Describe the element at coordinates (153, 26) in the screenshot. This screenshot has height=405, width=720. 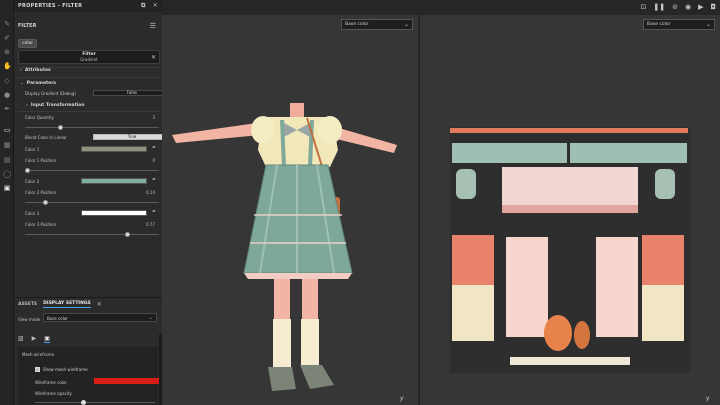
I see `menu-icon: ☰` at that location.